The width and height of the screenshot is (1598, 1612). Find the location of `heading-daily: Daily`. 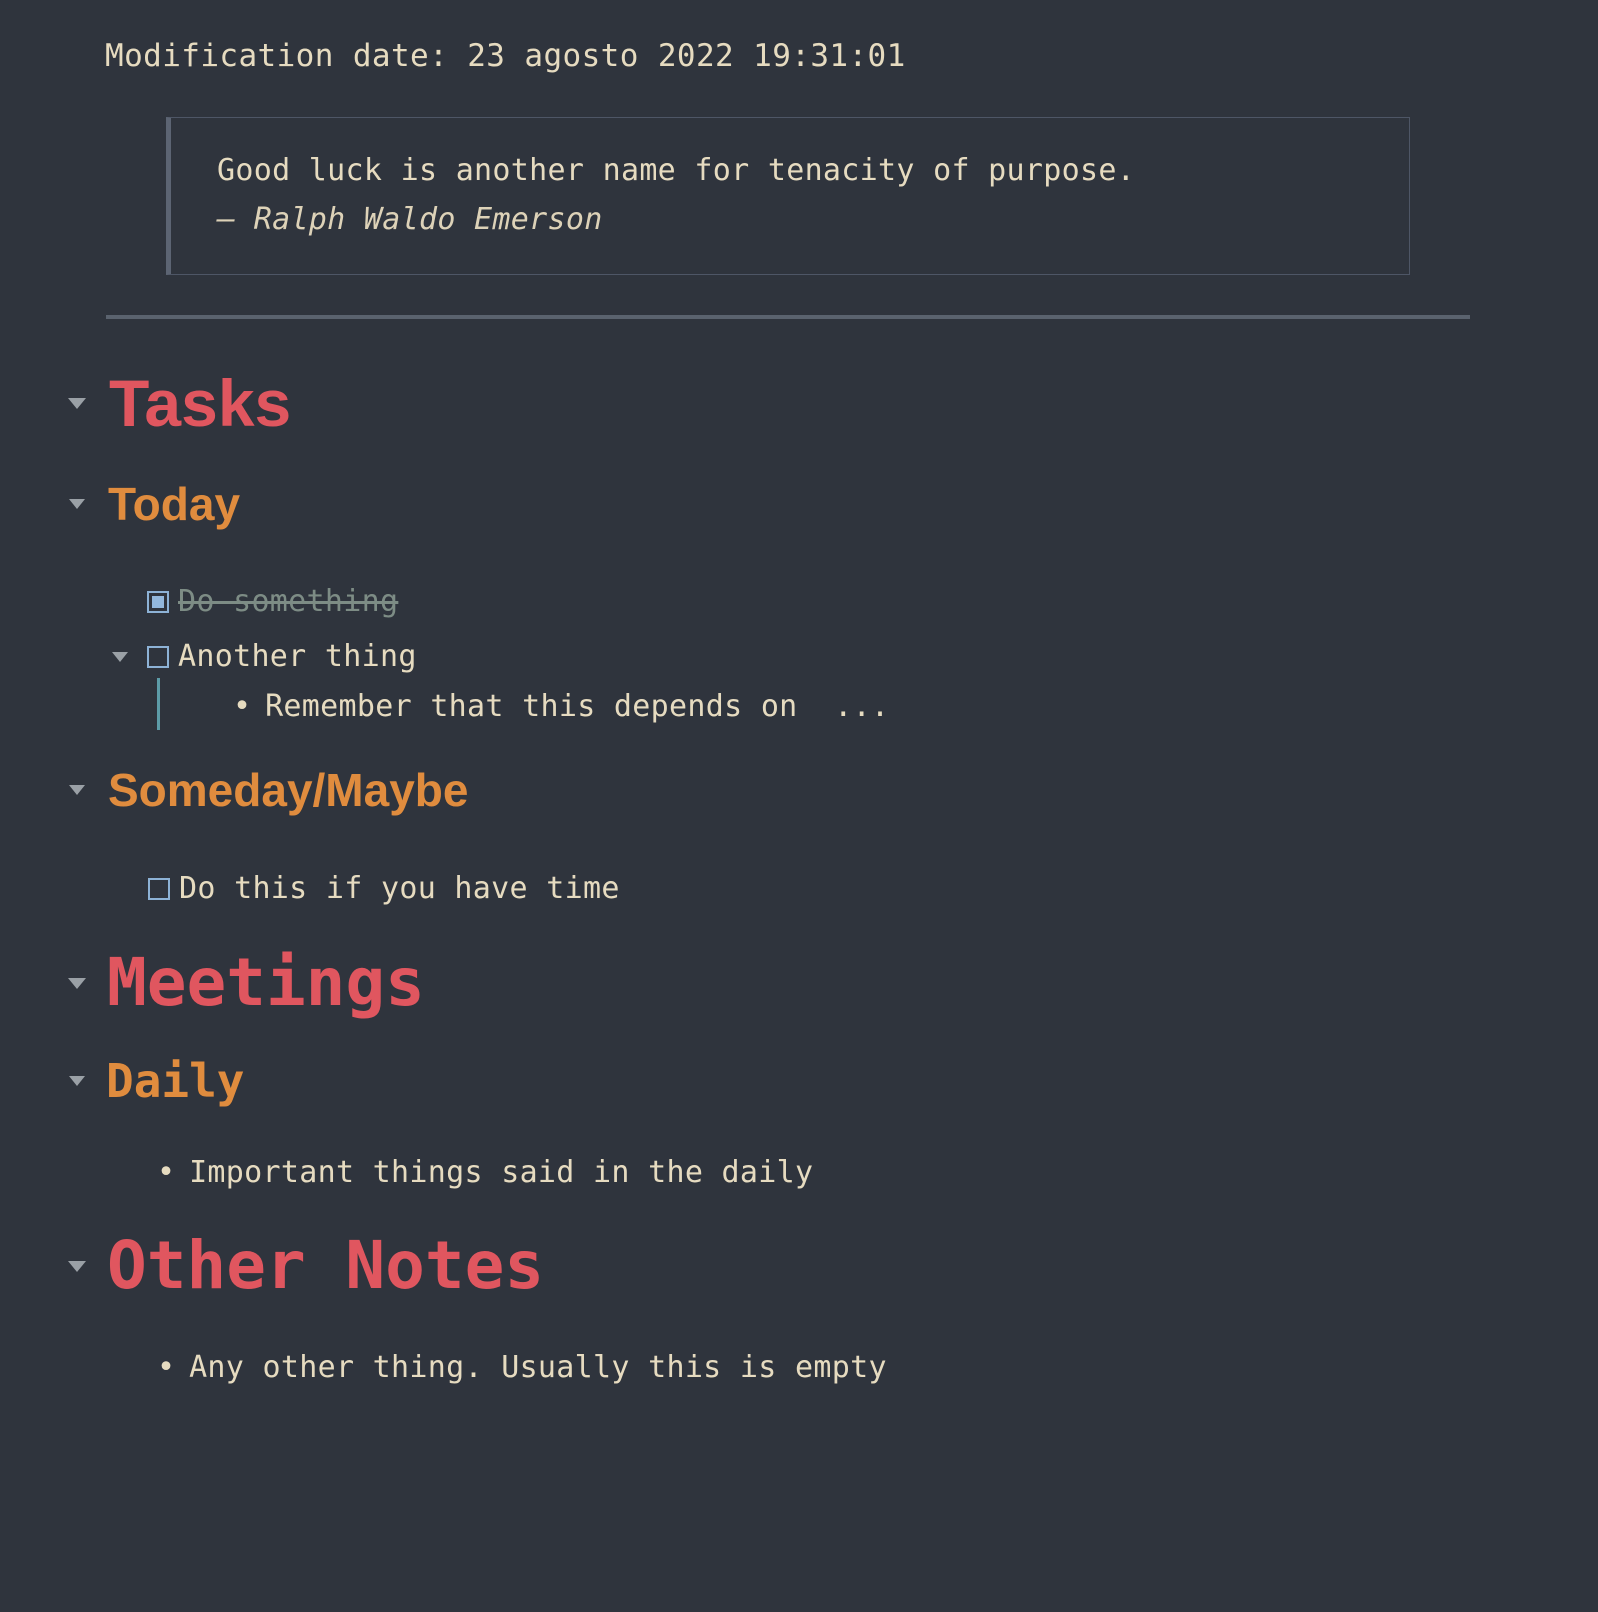

heading-daily: Daily is located at coordinates (175, 1081).